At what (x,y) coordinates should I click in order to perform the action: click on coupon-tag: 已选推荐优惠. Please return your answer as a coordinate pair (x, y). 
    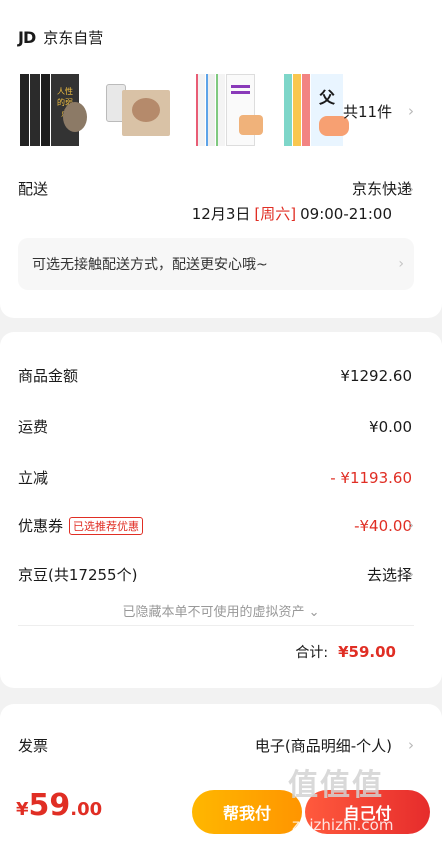
    Looking at the image, I should click on (106, 525).